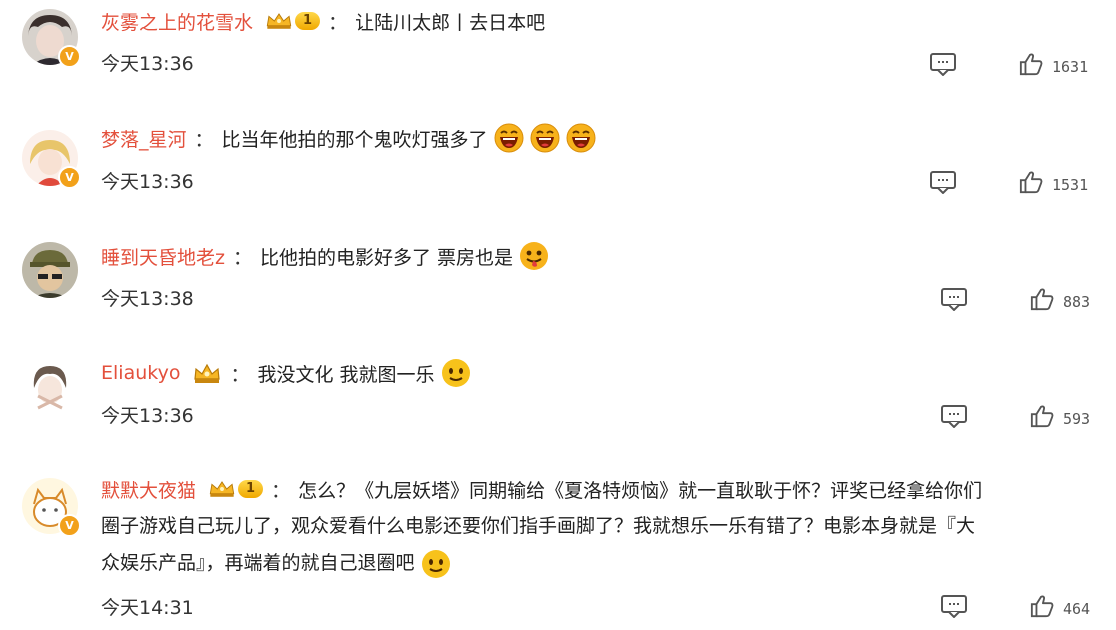 The height and width of the screenshot is (630, 1116). Describe the element at coordinates (258, 563) in the screenshot. I see `comment-text-line-content: 众娱乐产品』，再端着的就自己退圈吧` at that location.